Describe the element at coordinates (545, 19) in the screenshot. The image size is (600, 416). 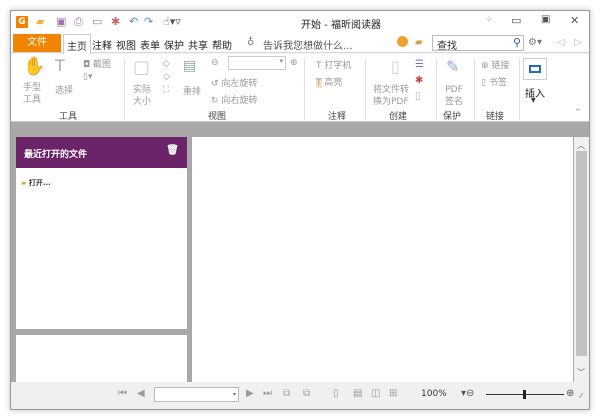
I see `maximize-button: ▣` at that location.